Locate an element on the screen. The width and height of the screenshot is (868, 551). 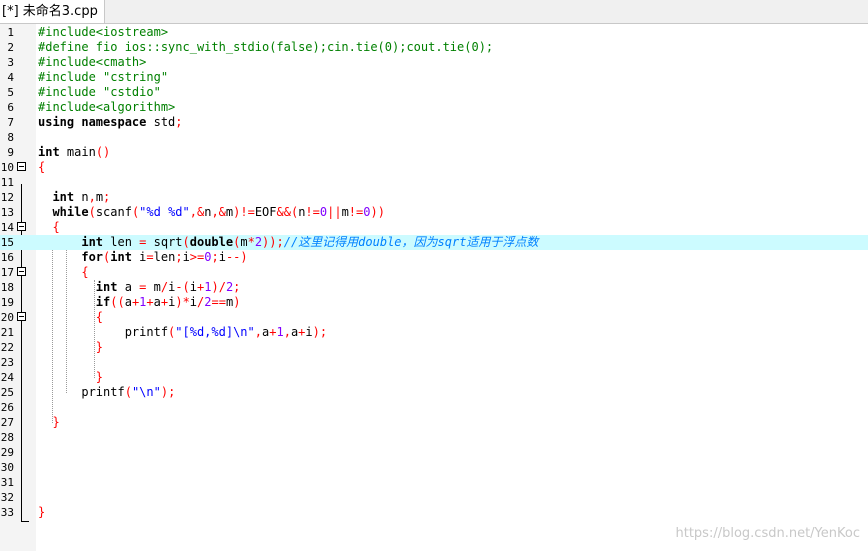
code-token: )) is located at coordinates (377, 212).